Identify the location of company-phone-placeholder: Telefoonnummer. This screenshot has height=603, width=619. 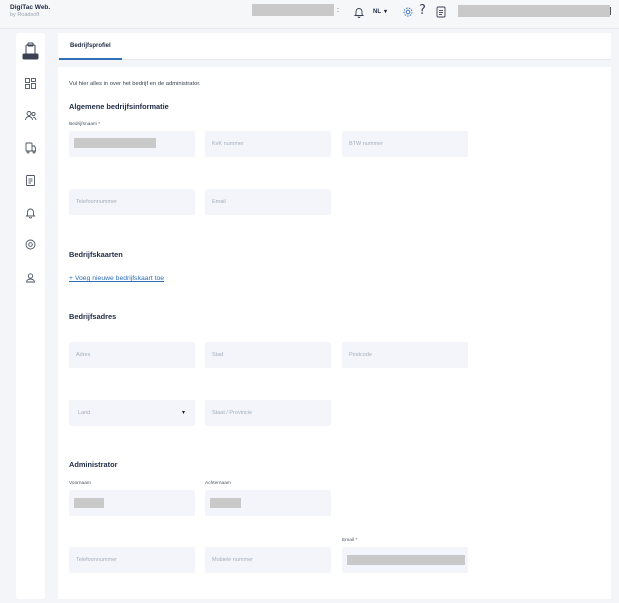
(96, 202).